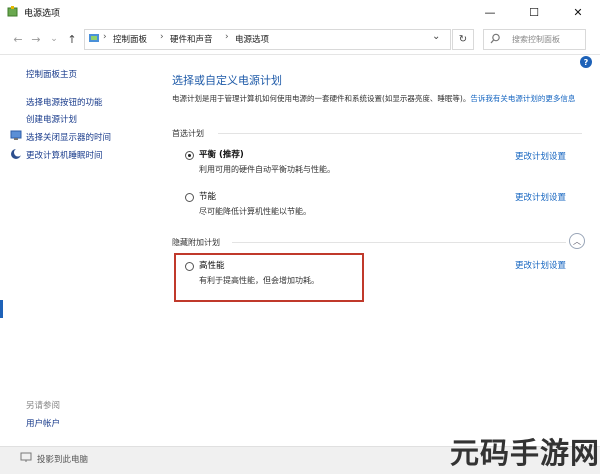 This screenshot has height=474, width=600. Describe the element at coordinates (16, 135) in the screenshot. I see `display-icon` at that location.